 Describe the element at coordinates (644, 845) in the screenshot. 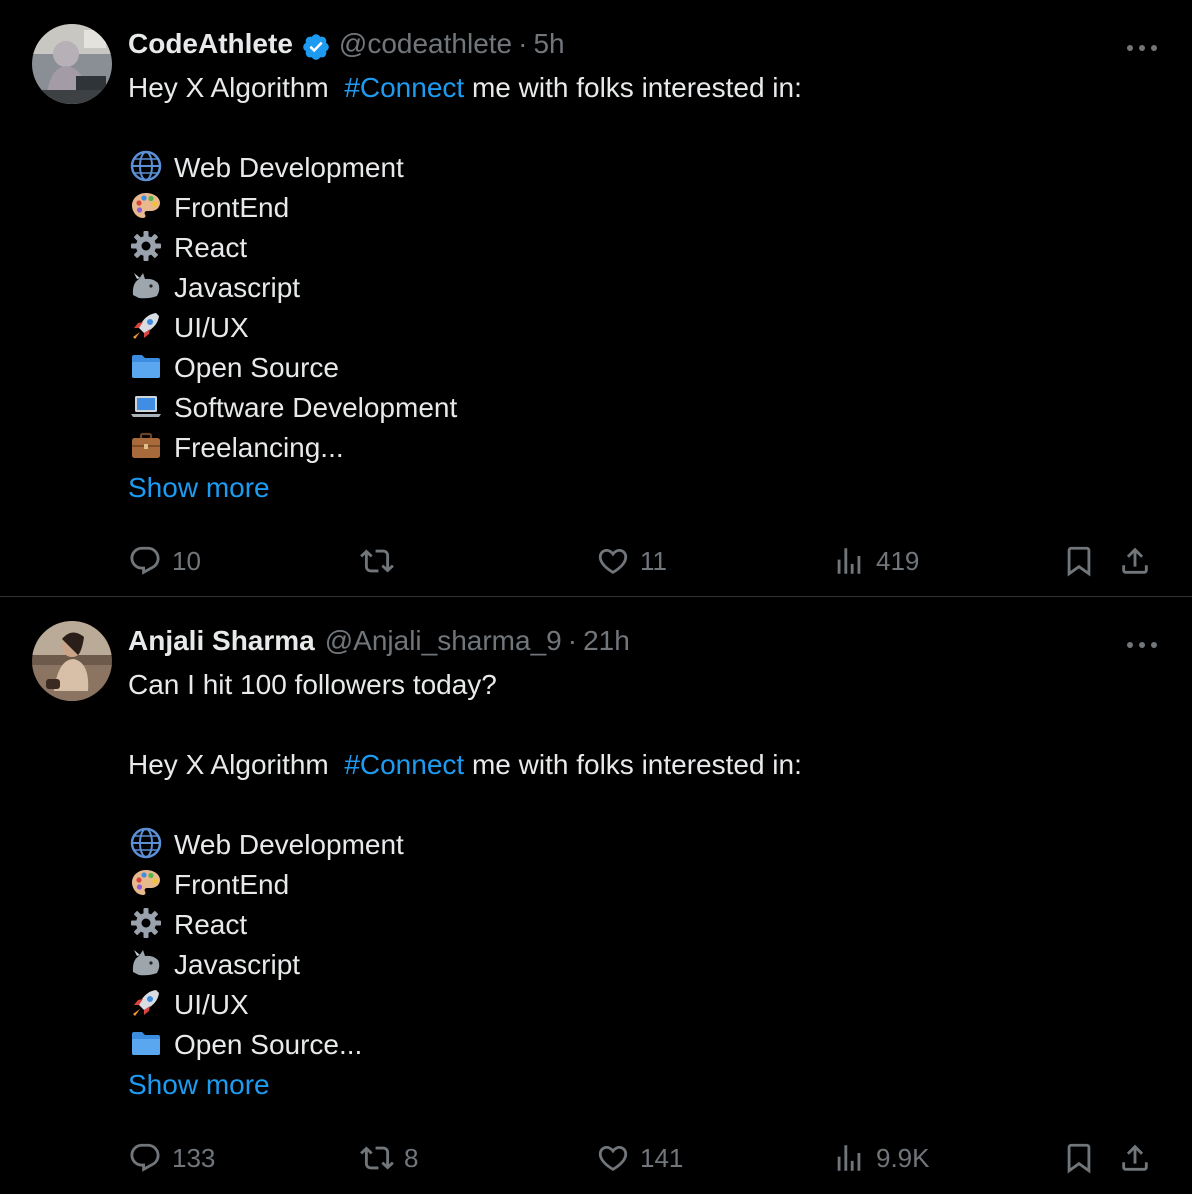

I see `interest-item: Web Development` at that location.